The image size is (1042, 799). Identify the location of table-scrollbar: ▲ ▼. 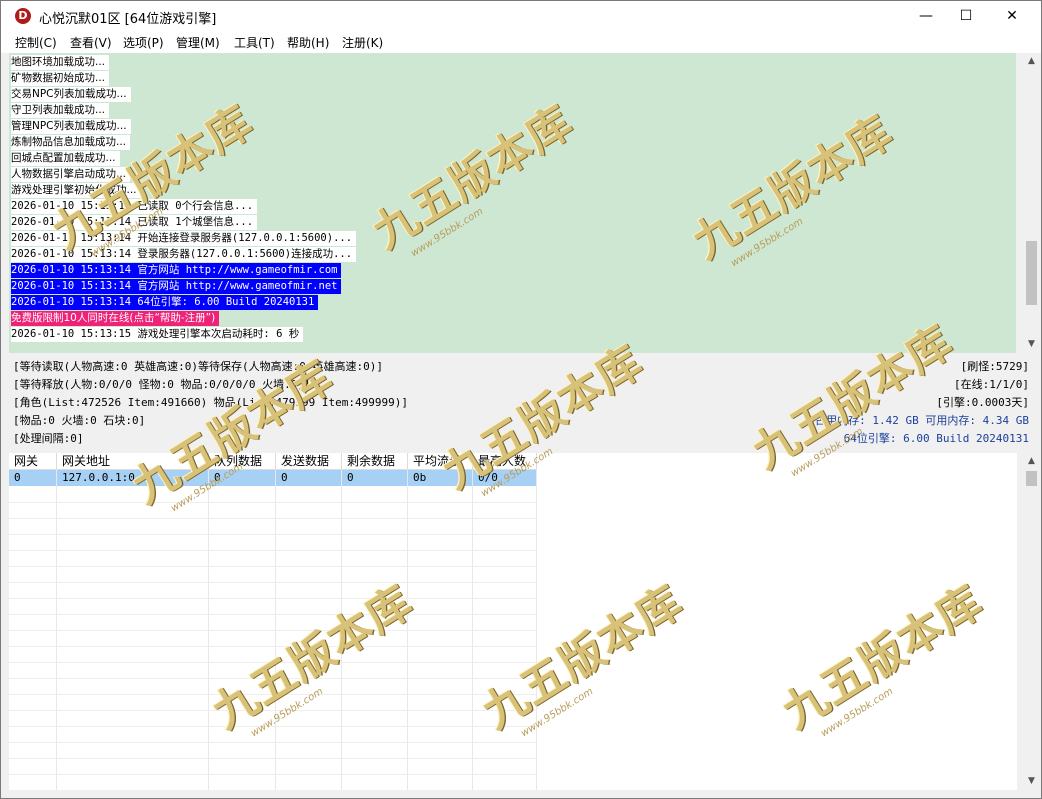
(1031, 621).